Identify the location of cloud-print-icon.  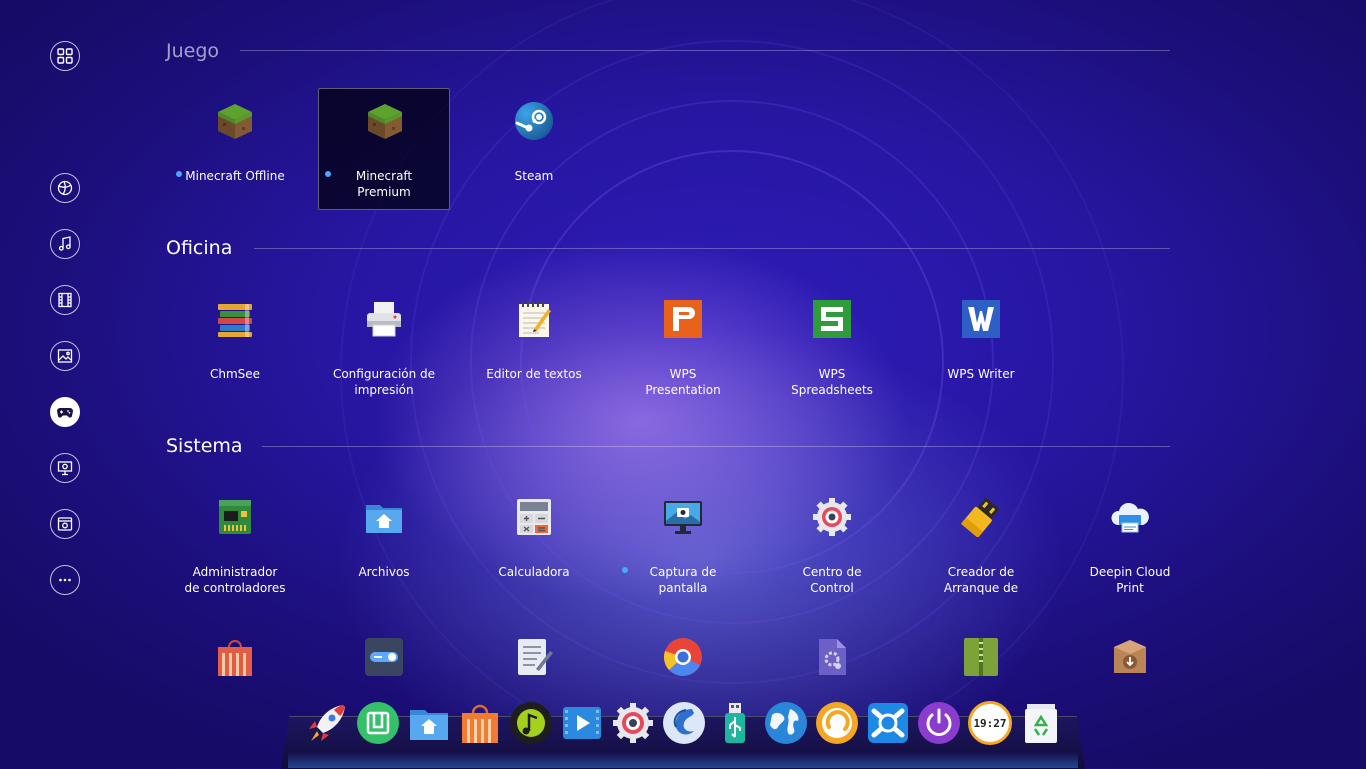
(1130, 517).